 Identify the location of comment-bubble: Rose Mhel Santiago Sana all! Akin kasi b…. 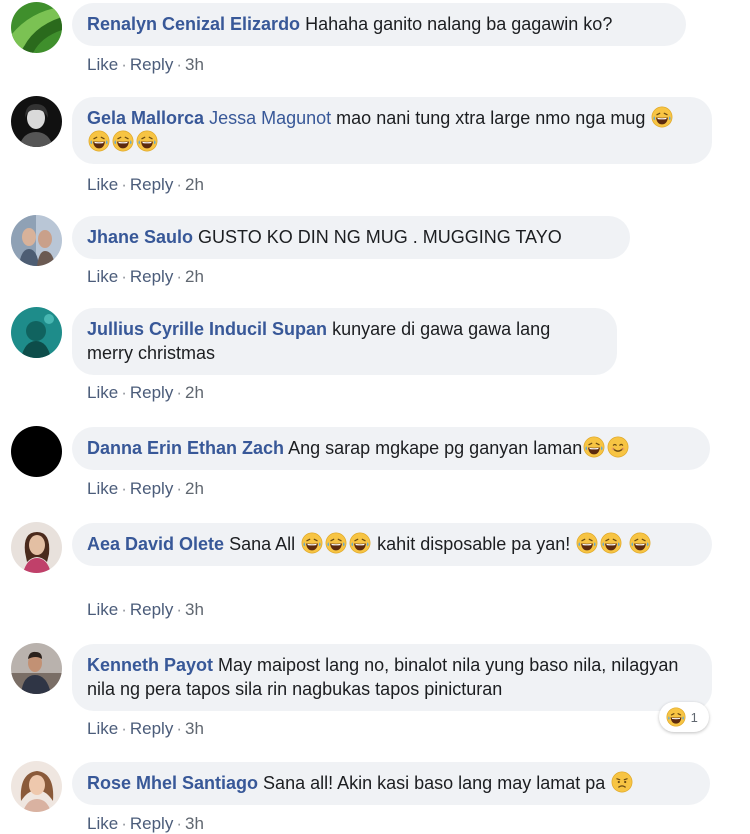
(391, 783).